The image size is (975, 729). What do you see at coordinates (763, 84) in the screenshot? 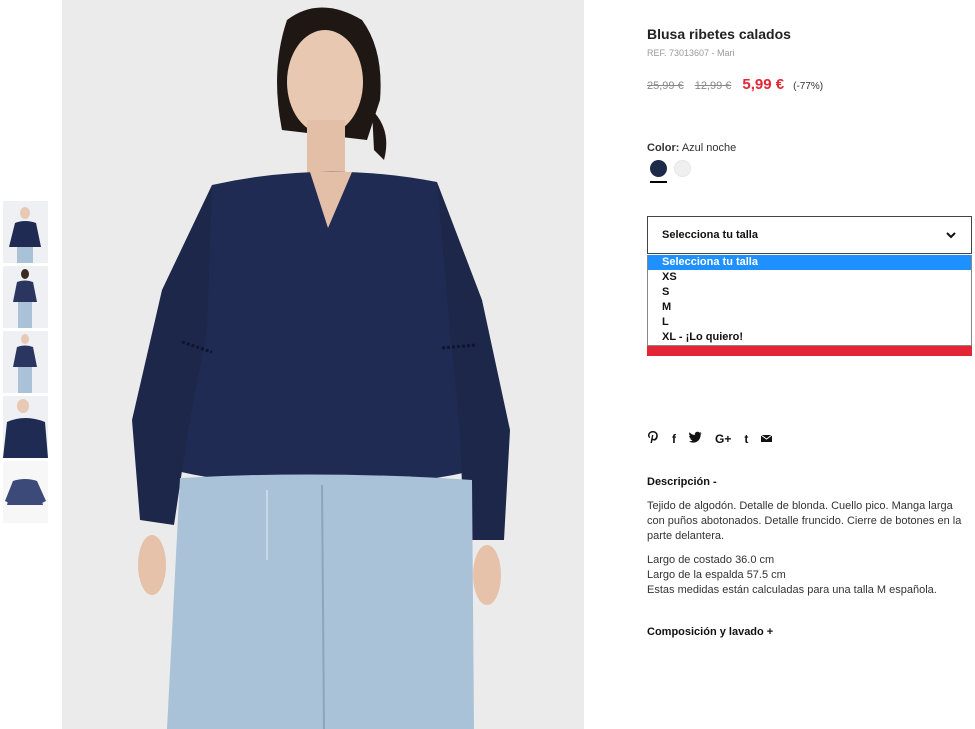
I see `current-price: 5,99 €` at bounding box center [763, 84].